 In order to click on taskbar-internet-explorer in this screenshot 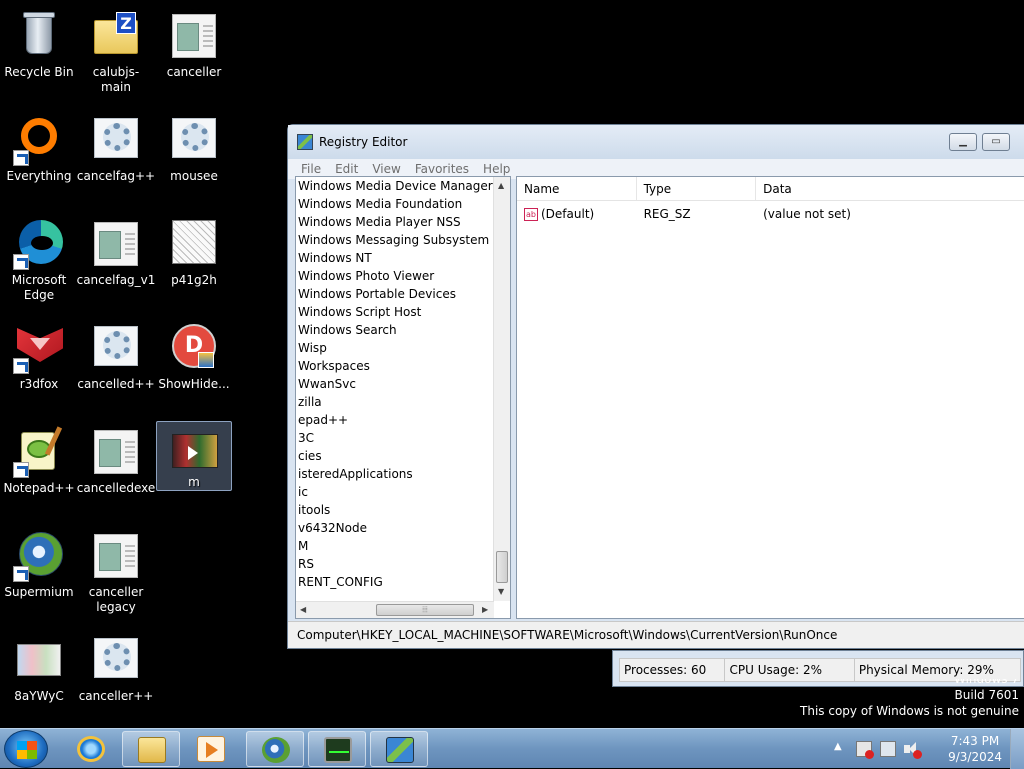, I will do `click(91, 749)`.